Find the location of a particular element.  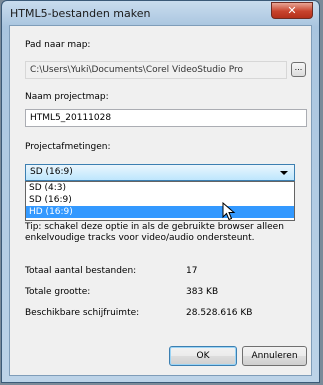

chevron-down-icon is located at coordinates (284, 173).